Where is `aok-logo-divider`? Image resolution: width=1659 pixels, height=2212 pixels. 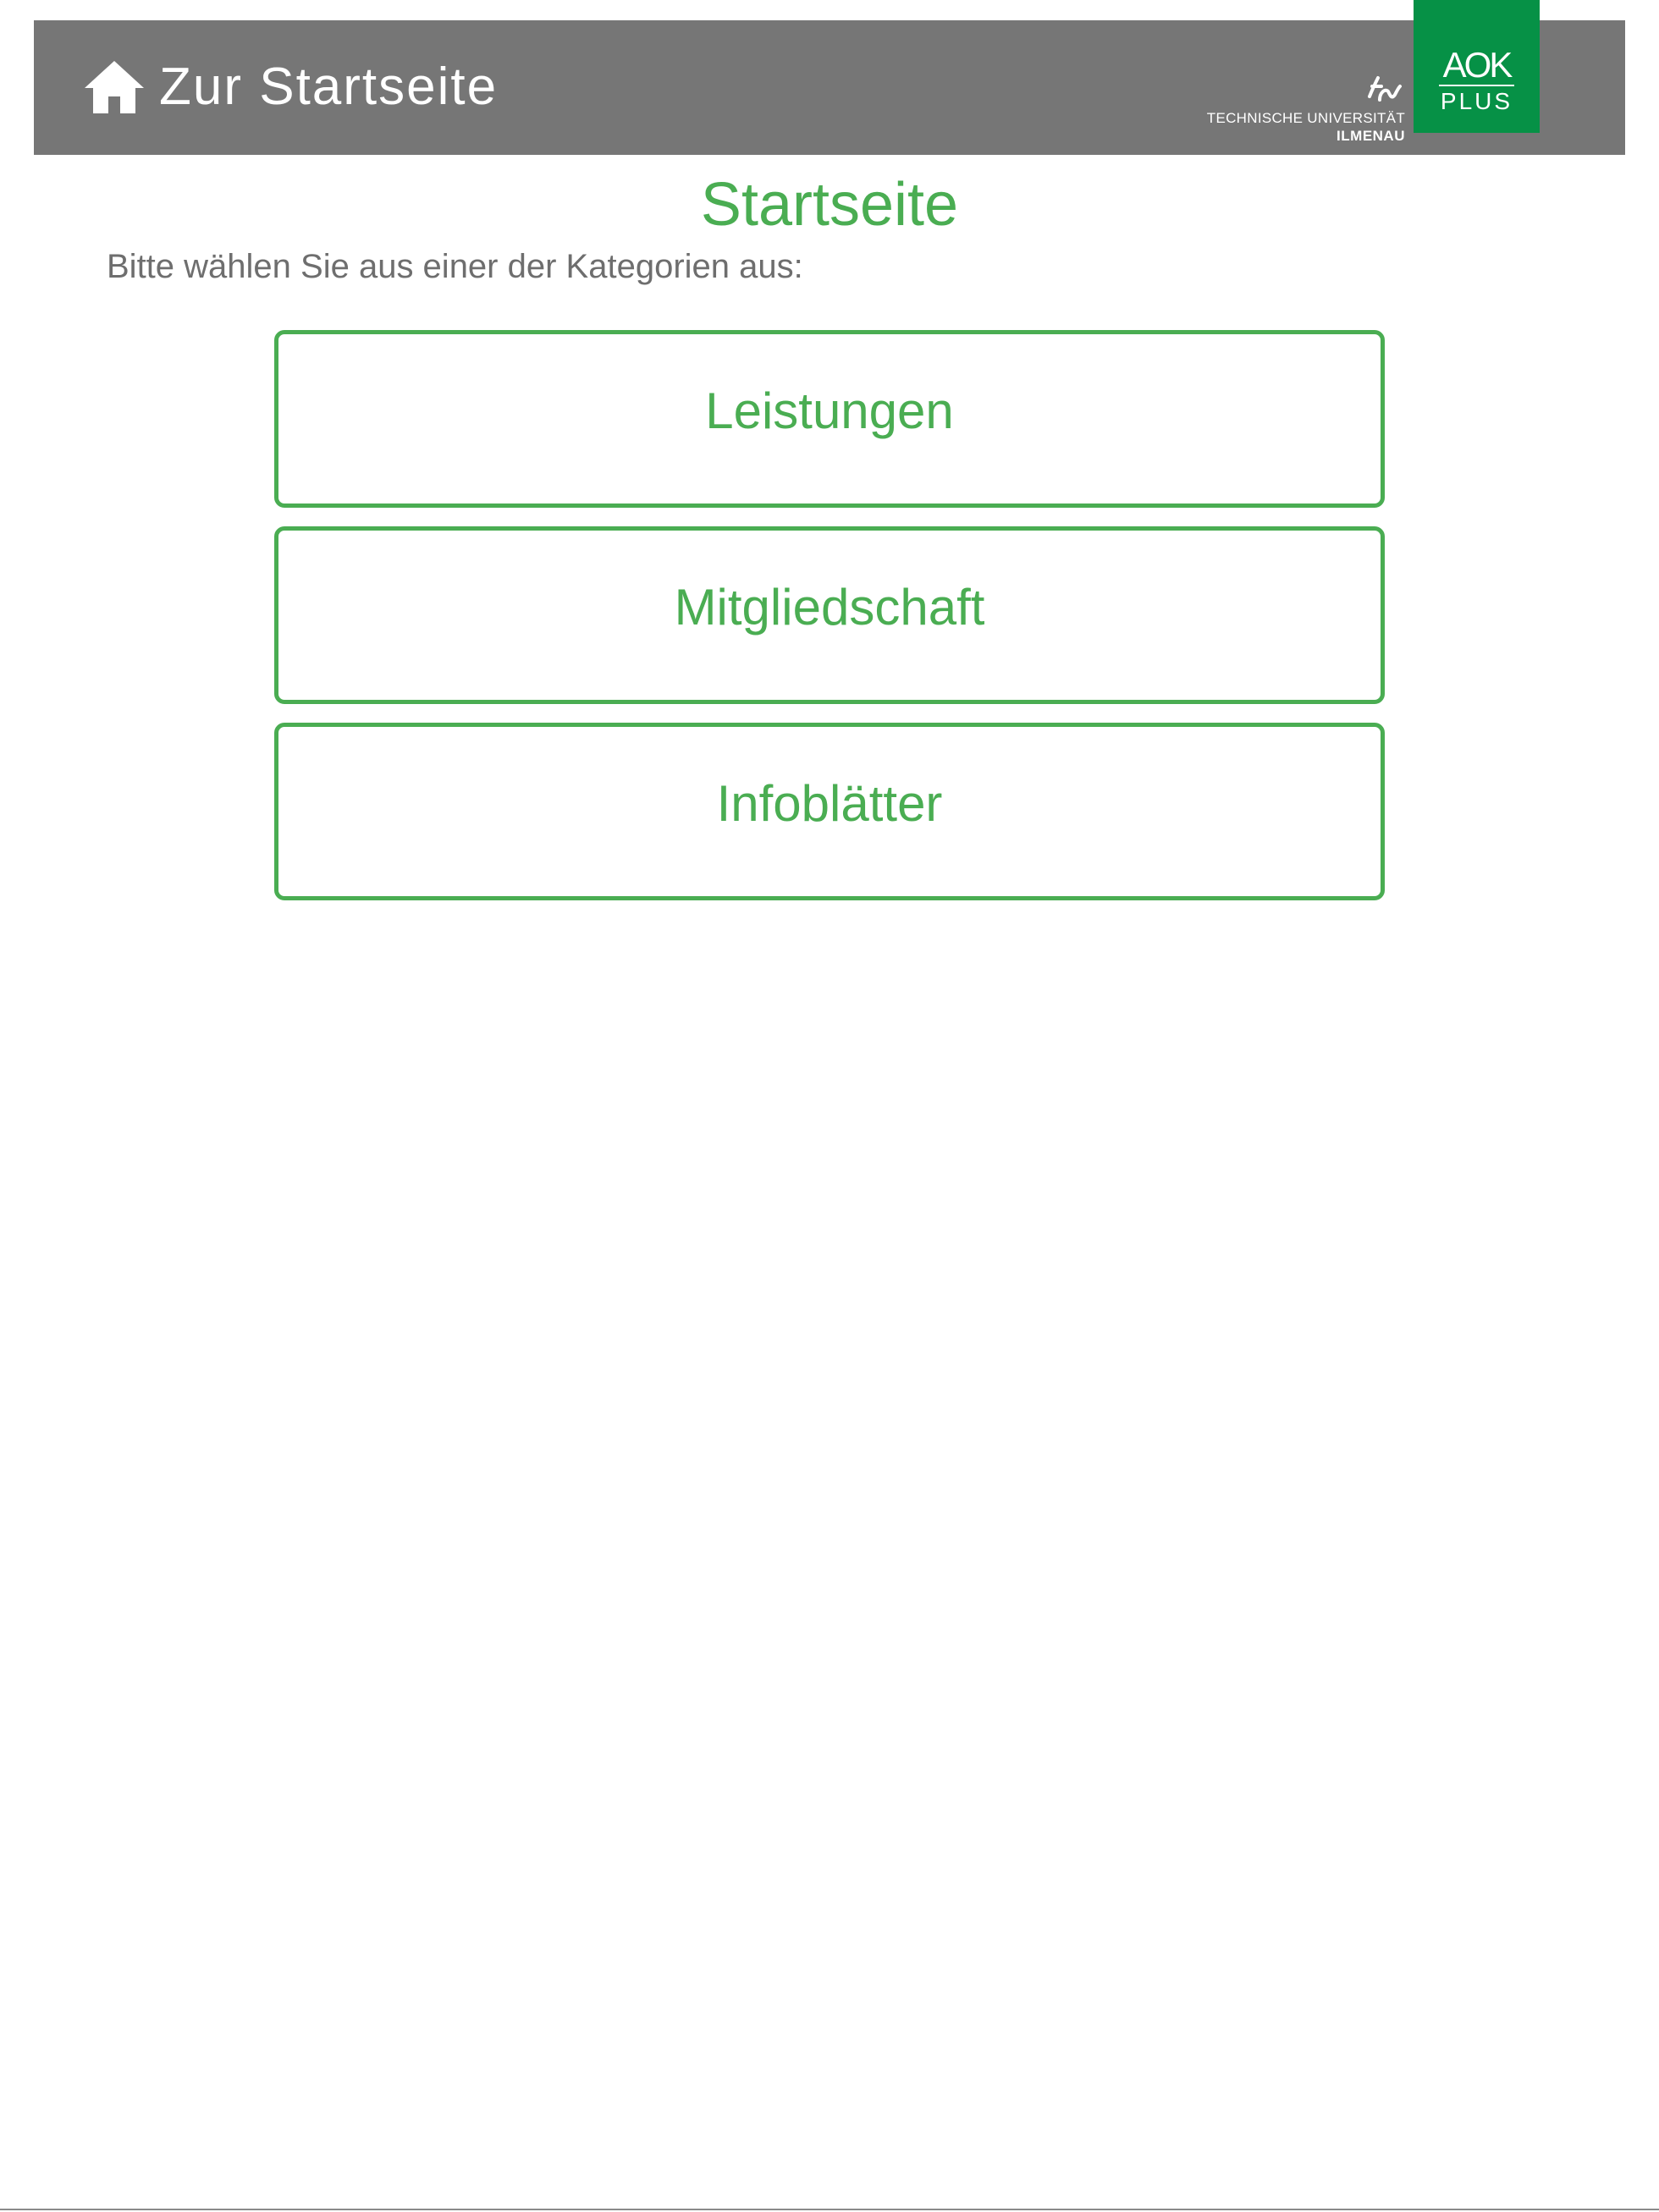
aok-logo-divider is located at coordinates (1476, 85).